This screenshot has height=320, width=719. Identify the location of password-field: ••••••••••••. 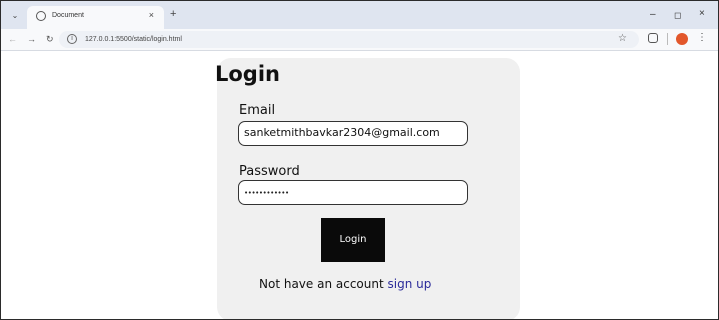
(353, 192).